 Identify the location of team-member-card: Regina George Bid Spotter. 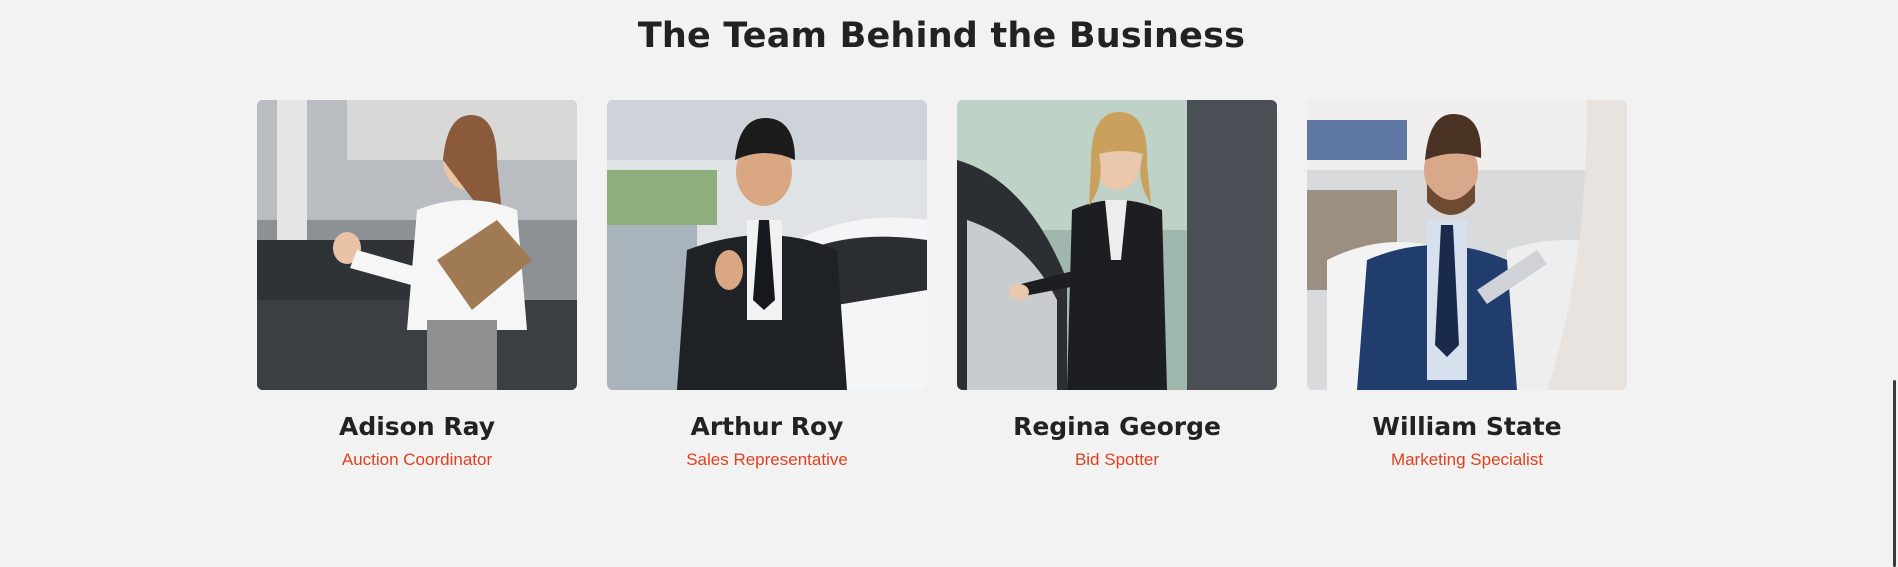
(1117, 285).